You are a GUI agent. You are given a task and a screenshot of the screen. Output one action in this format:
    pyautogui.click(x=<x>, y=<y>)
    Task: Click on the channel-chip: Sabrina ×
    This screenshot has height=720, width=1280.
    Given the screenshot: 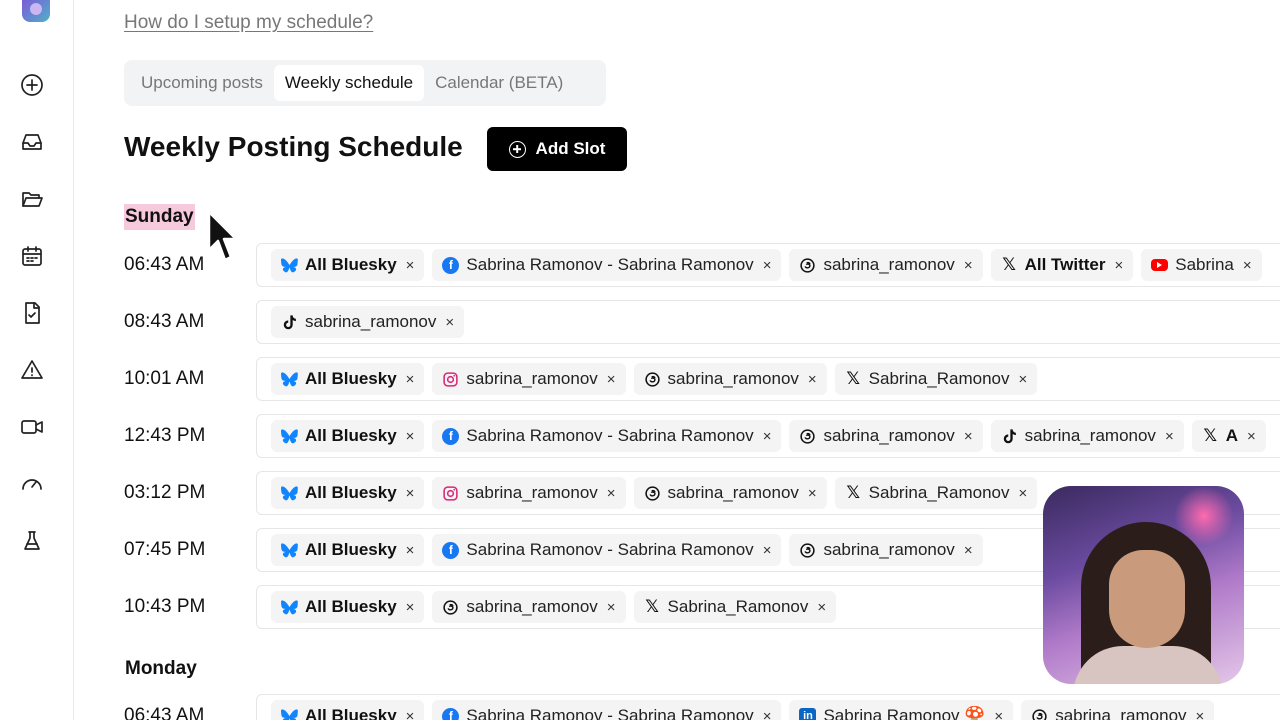 What is the action you would take?
    pyautogui.click(x=1201, y=265)
    